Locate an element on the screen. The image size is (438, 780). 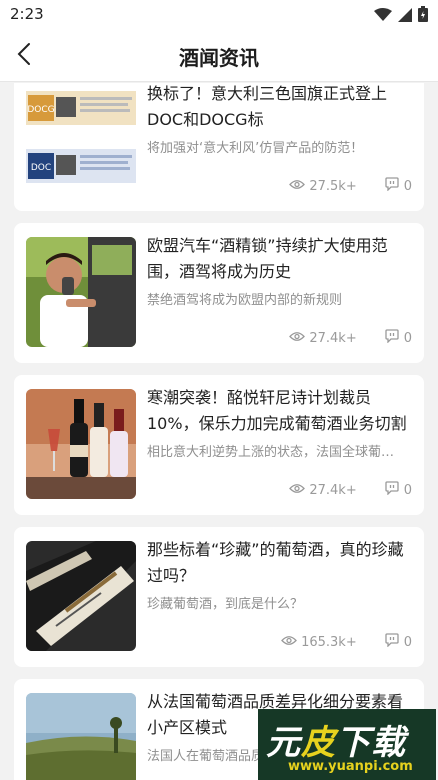
view-count-value: 27.5k+ is located at coordinates (333, 186).